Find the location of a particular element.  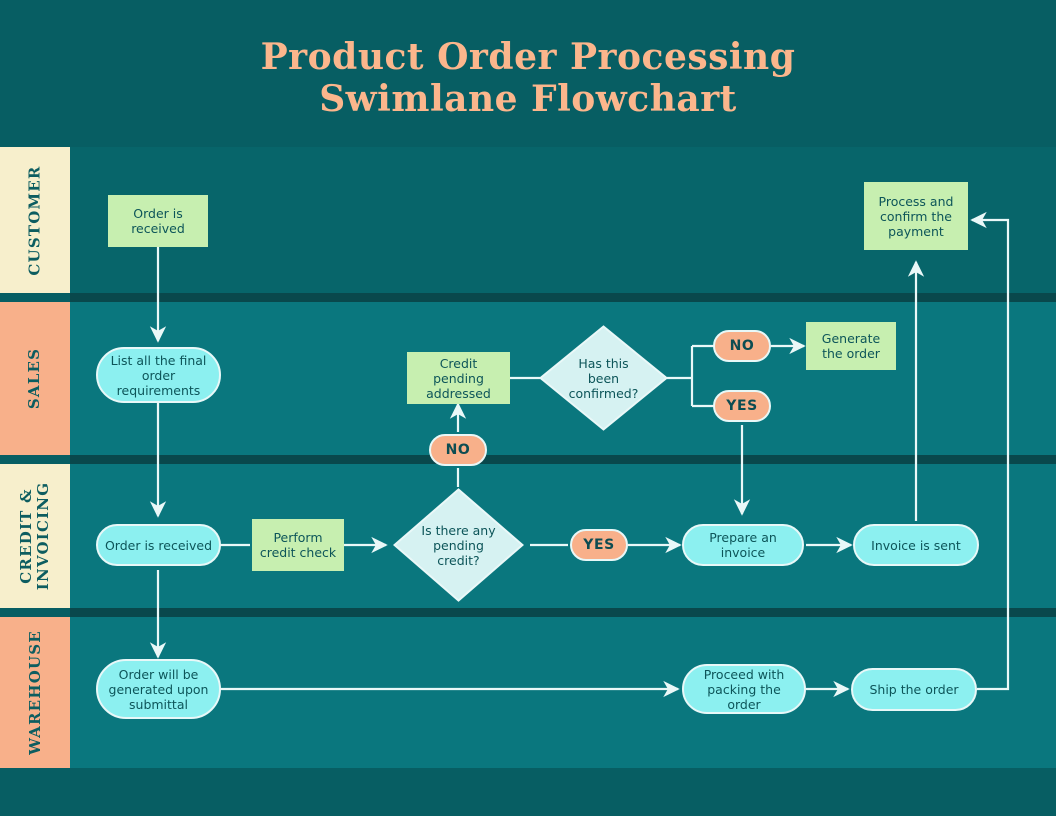

node-confirmed-yes-label: YES is located at coordinates (742, 405).